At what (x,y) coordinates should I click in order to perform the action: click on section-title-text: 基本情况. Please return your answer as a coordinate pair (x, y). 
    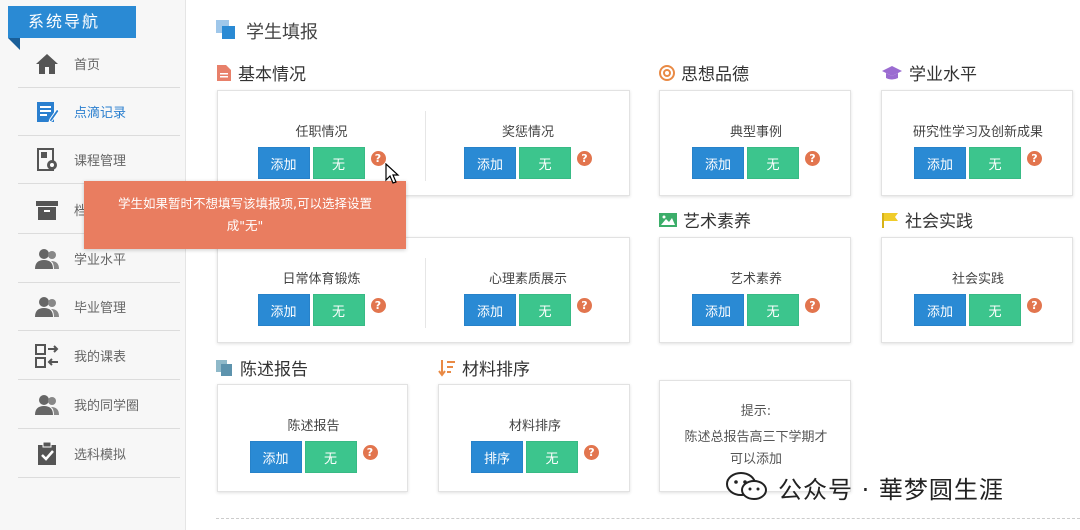
    Looking at the image, I should click on (272, 75).